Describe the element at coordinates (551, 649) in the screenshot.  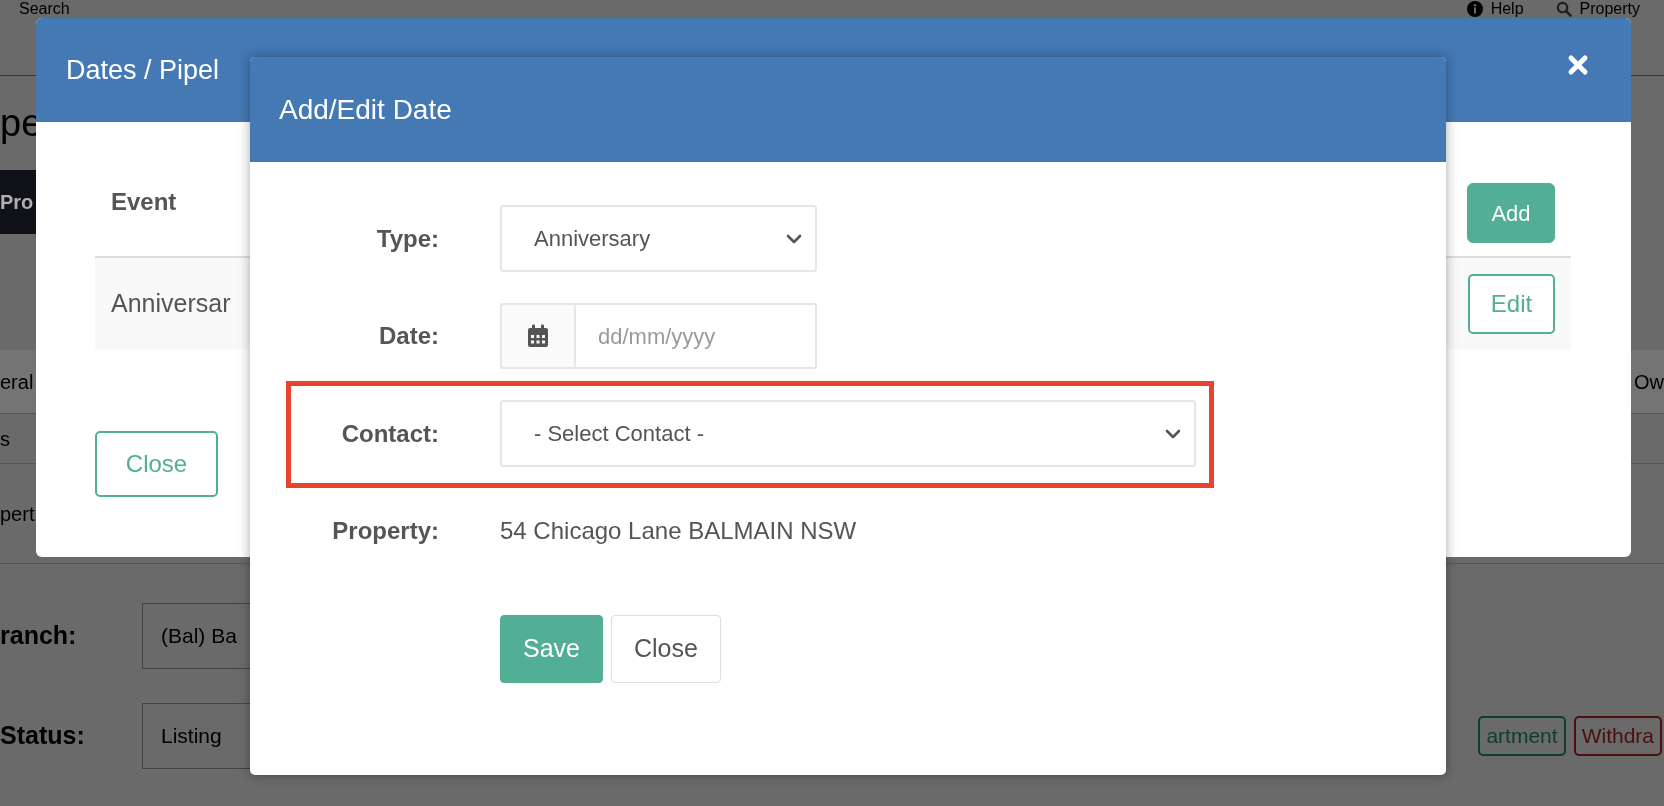
I see `save-button: Save` at that location.